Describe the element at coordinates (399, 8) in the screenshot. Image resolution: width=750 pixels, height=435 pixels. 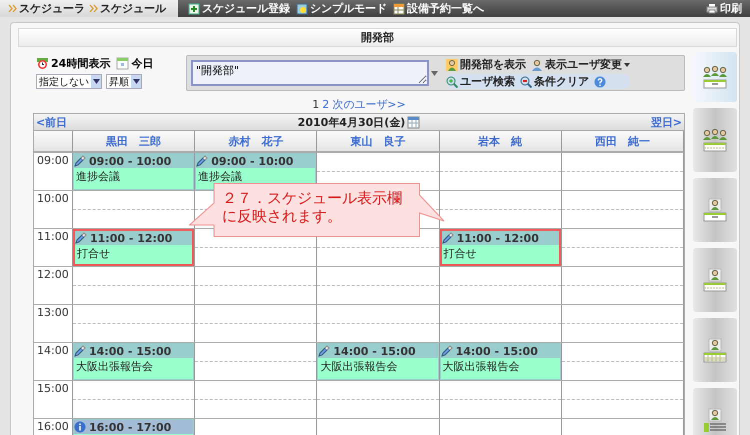
I see `table-icon` at that location.